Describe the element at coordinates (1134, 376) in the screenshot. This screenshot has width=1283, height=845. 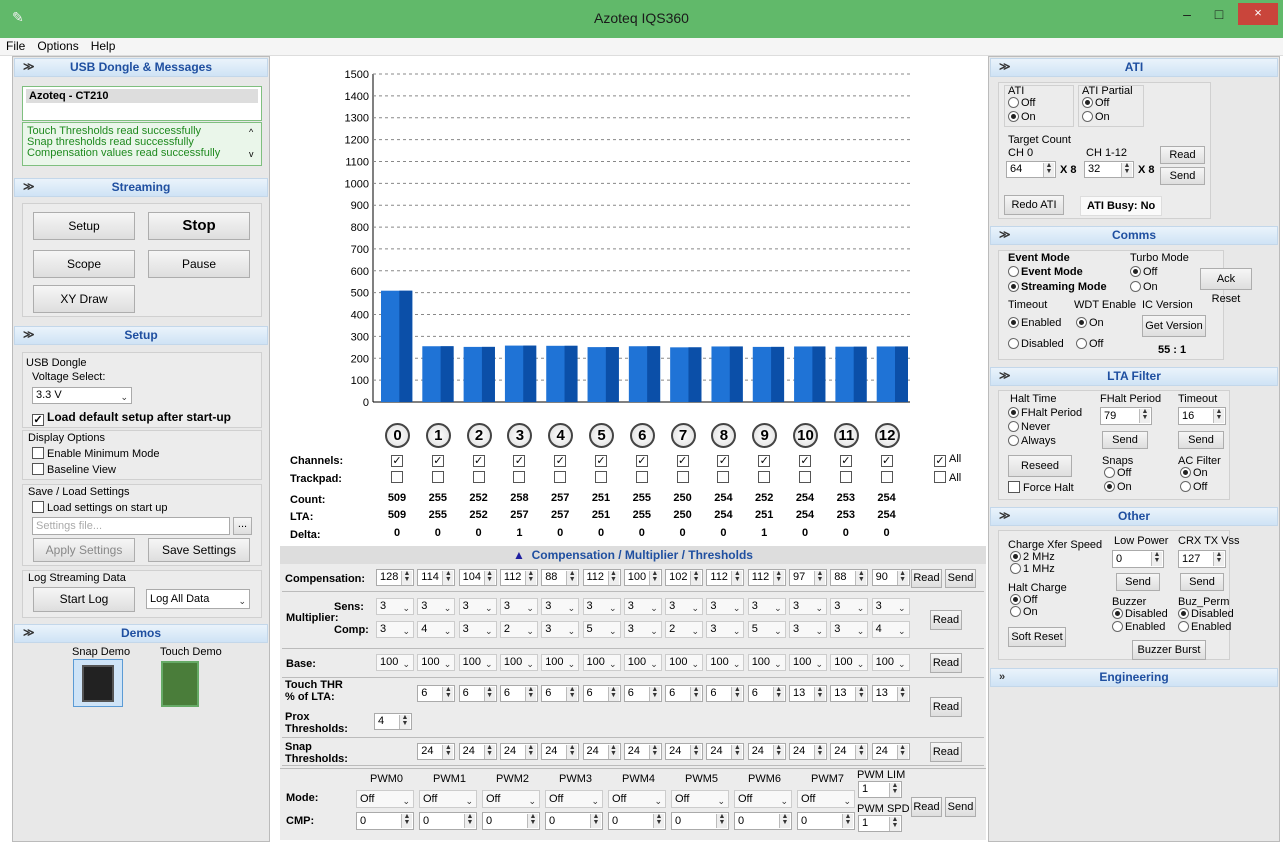
I see `lta-section-header: ≫ LTA Filter` at that location.